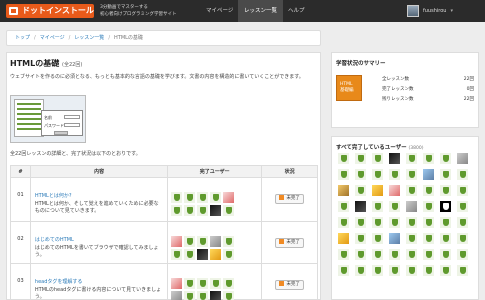  I want to click on breadcrumb-lesson-list: レッスン一覧, so click(89, 38).